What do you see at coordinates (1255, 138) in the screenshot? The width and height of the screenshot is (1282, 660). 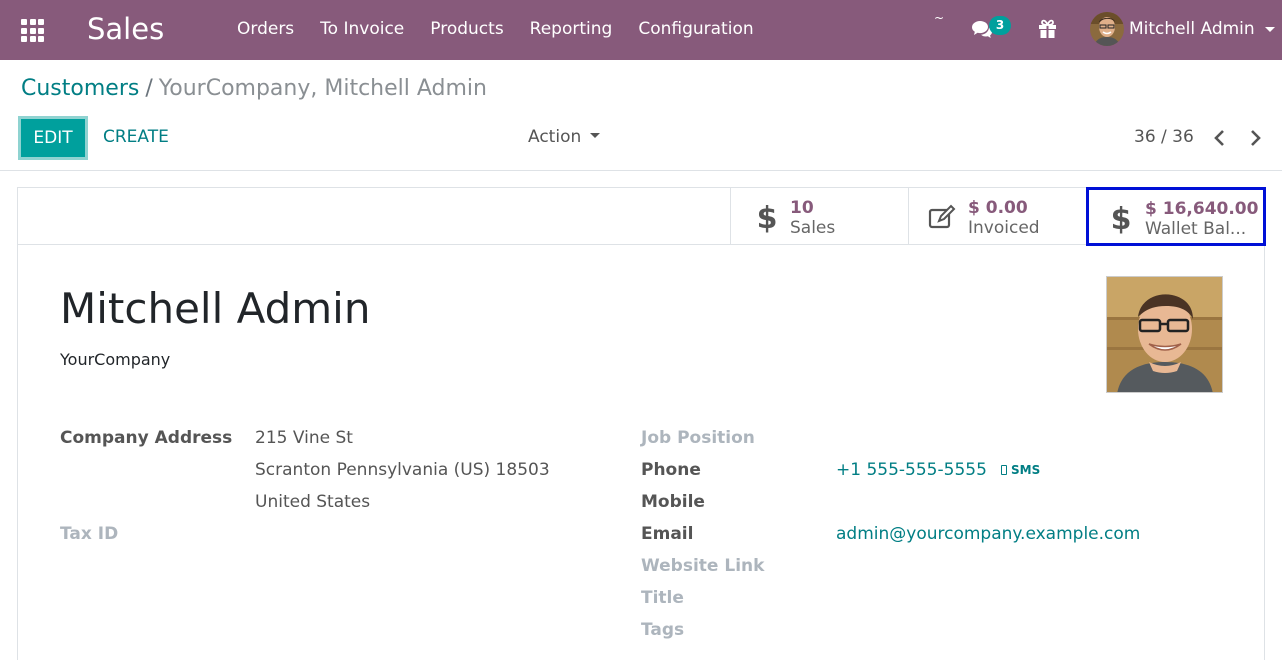 I see `chevron-right-icon` at bounding box center [1255, 138].